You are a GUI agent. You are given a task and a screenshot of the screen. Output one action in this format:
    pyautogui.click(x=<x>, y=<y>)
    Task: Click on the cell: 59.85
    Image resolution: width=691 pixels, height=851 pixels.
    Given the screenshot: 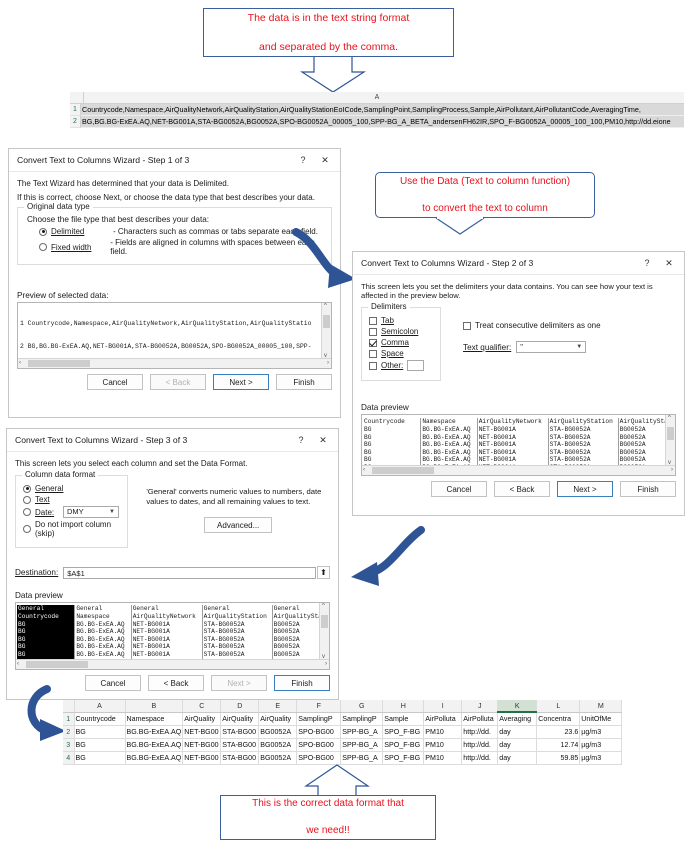 What is the action you would take?
    pyautogui.click(x=558, y=758)
    